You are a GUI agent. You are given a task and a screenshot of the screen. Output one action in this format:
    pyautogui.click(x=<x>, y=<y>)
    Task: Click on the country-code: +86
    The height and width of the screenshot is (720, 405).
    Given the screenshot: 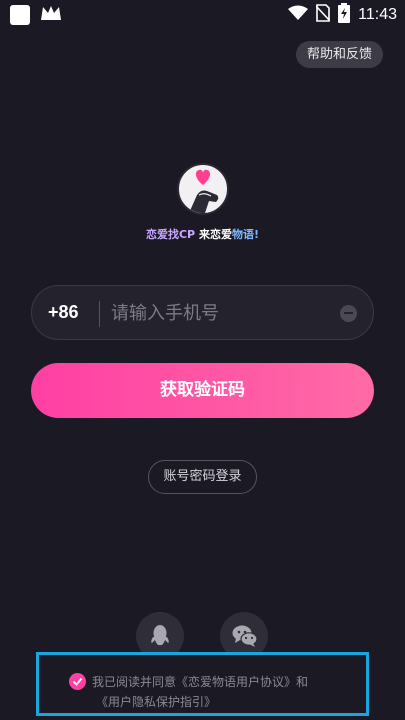 What is the action you would take?
    pyautogui.click(x=63, y=312)
    